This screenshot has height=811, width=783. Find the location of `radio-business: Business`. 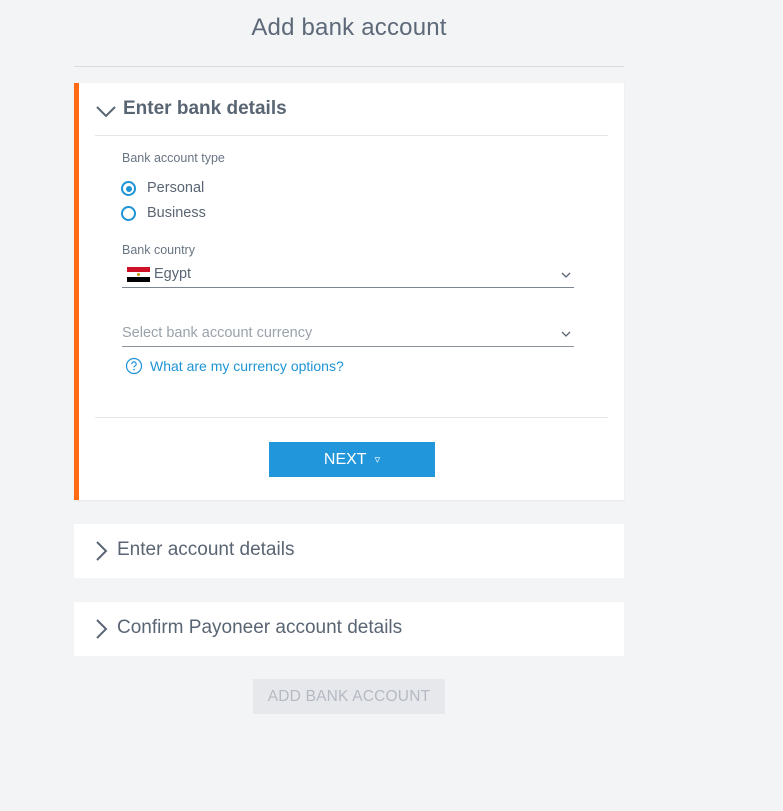

radio-business: Business is located at coordinates (166, 214).